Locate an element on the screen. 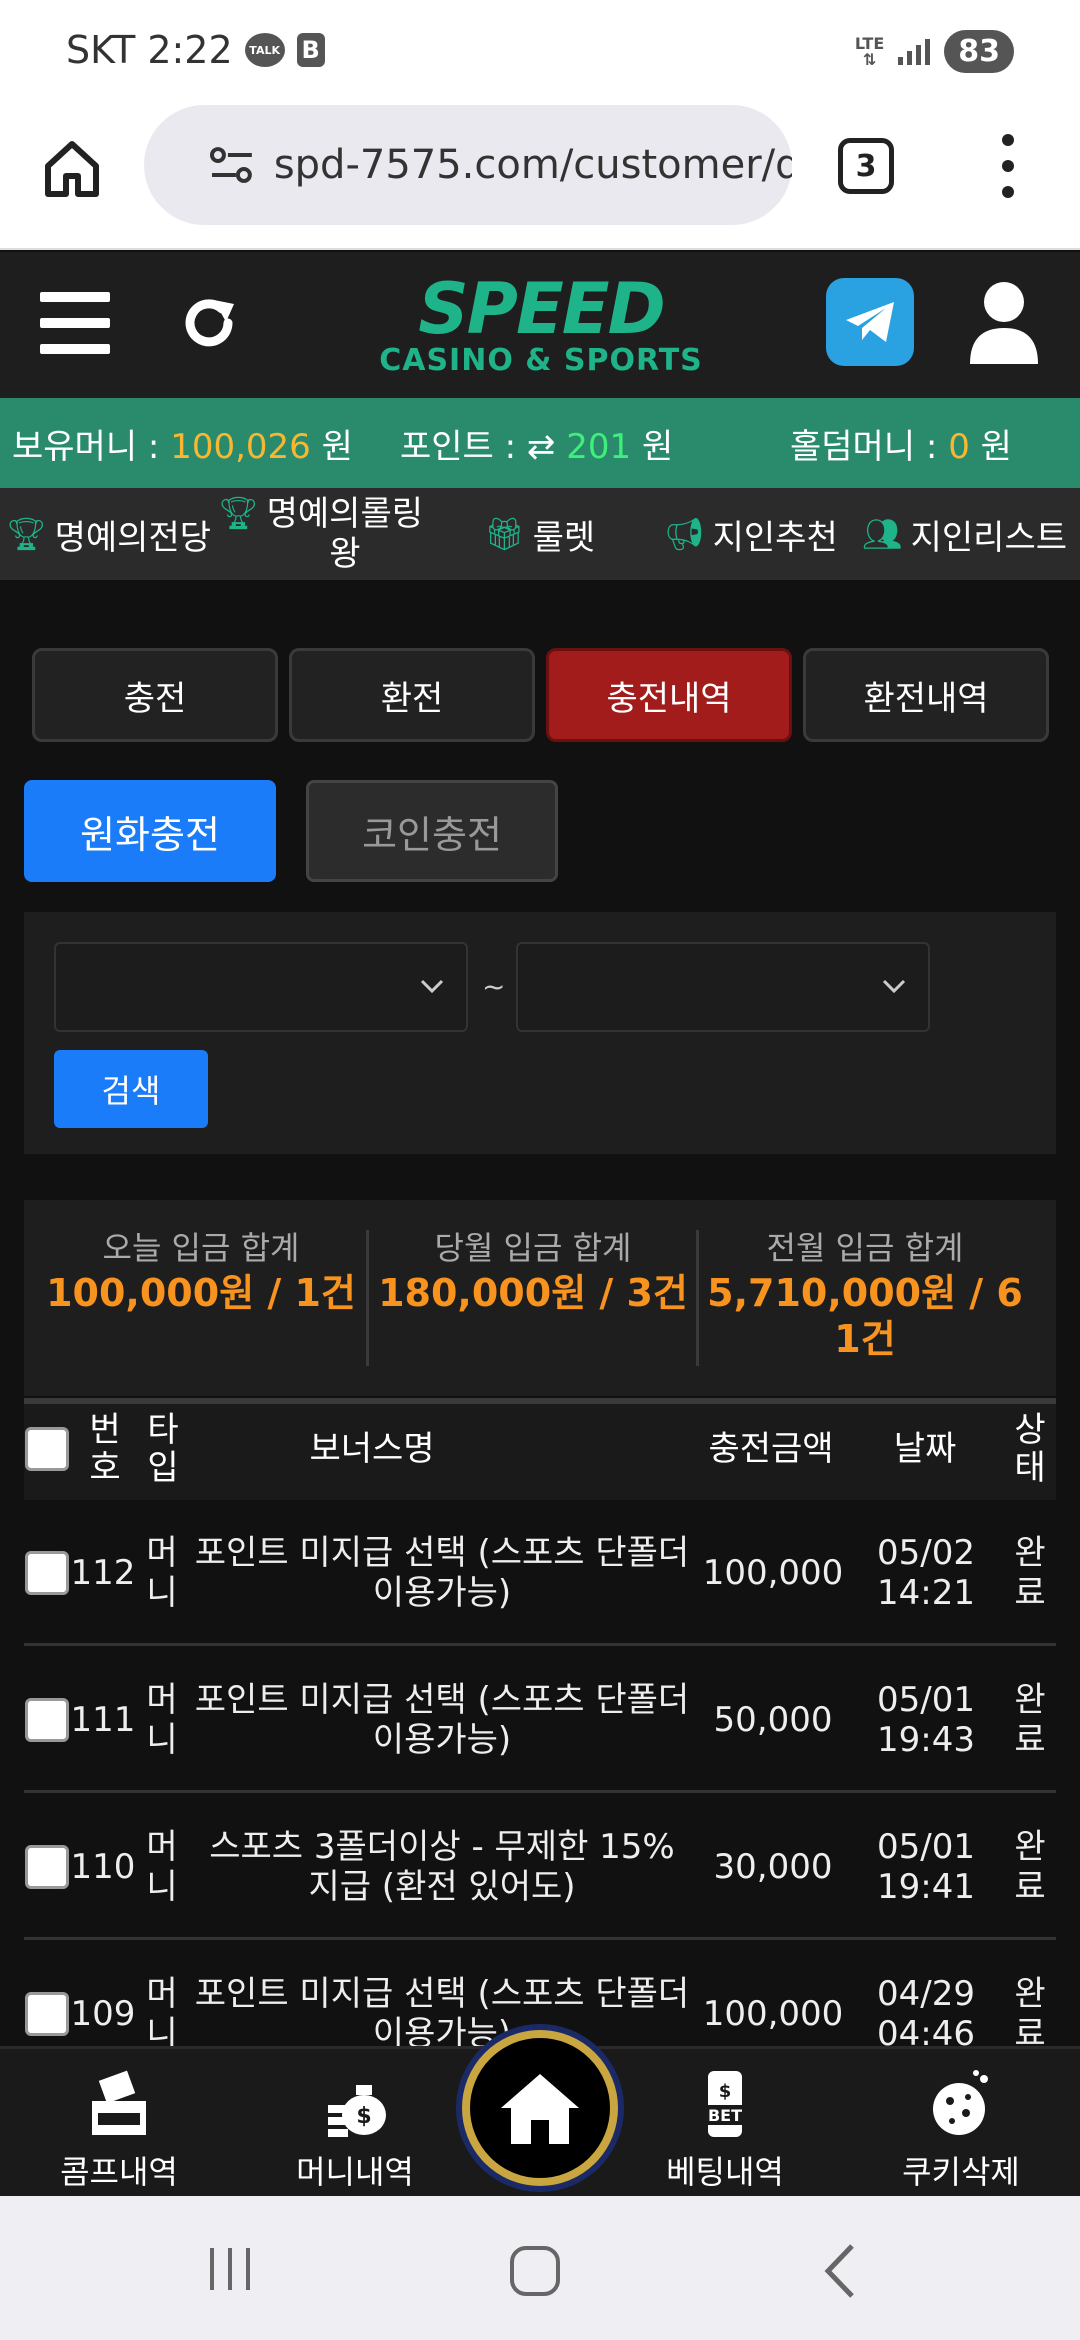 The image size is (1080, 2340). megaphone-icon: 📢︎ is located at coordinates (684, 534).